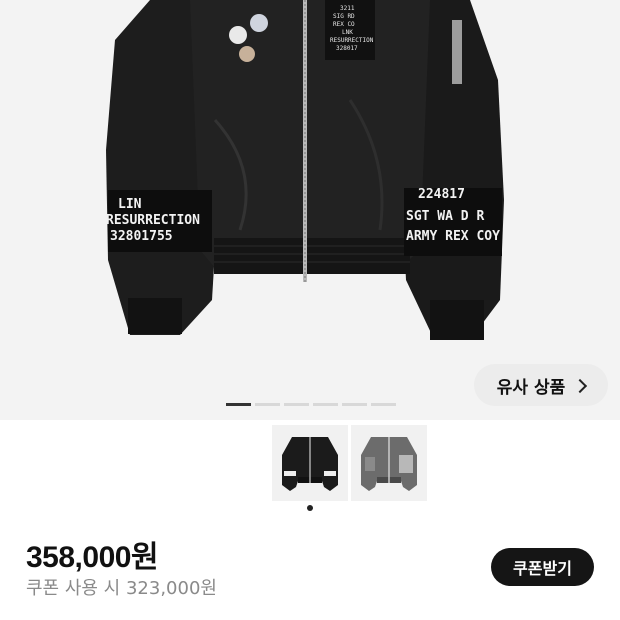 Image resolution: width=620 pixels, height=620 pixels. Describe the element at coordinates (141, 236) in the screenshot. I see `left-patch-line-3: 32801755` at that location.